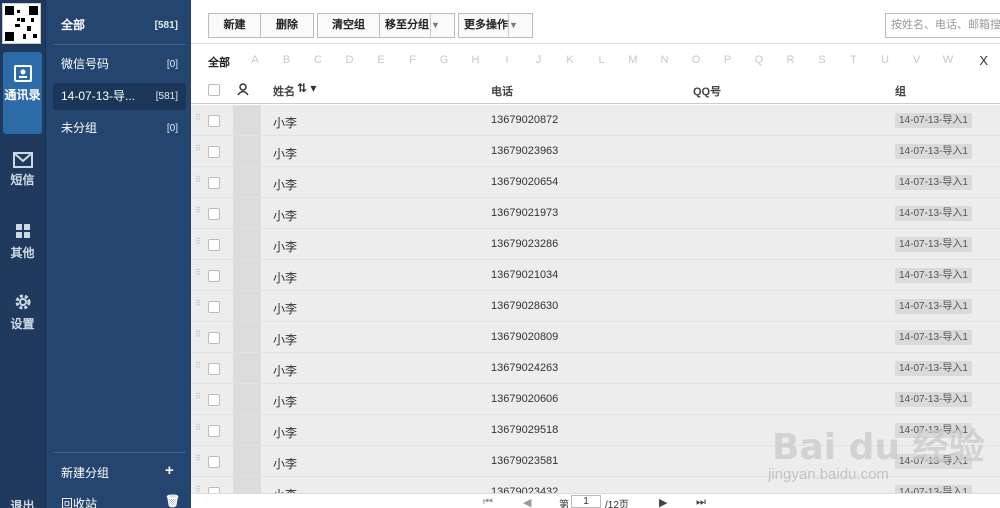 This screenshot has width=1000, height=508. I want to click on table-row: ⠿ 小李 13679024263 14-07-13-导入1, so click(595, 368).